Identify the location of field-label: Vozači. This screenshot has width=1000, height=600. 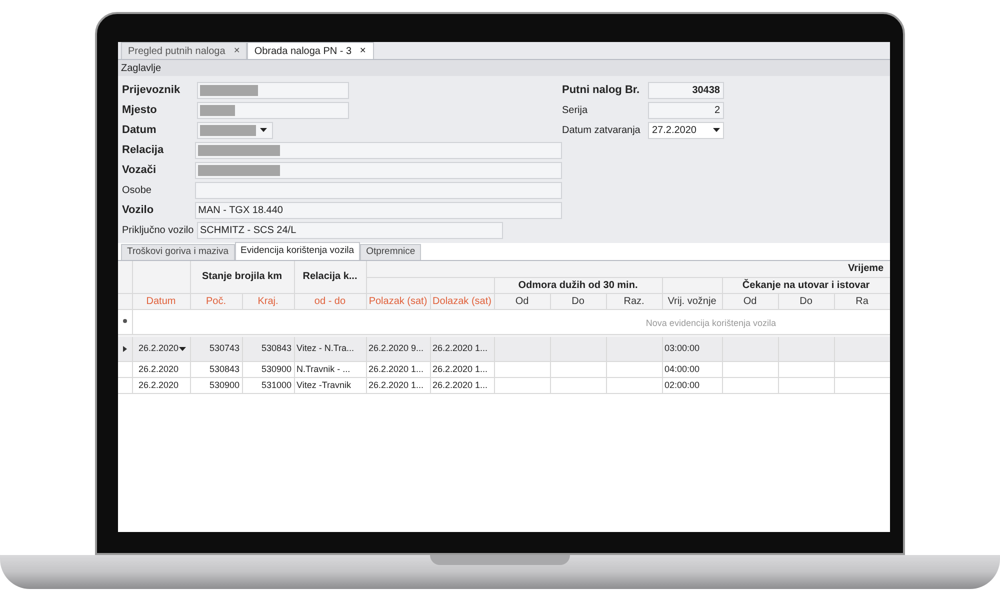
(140, 170).